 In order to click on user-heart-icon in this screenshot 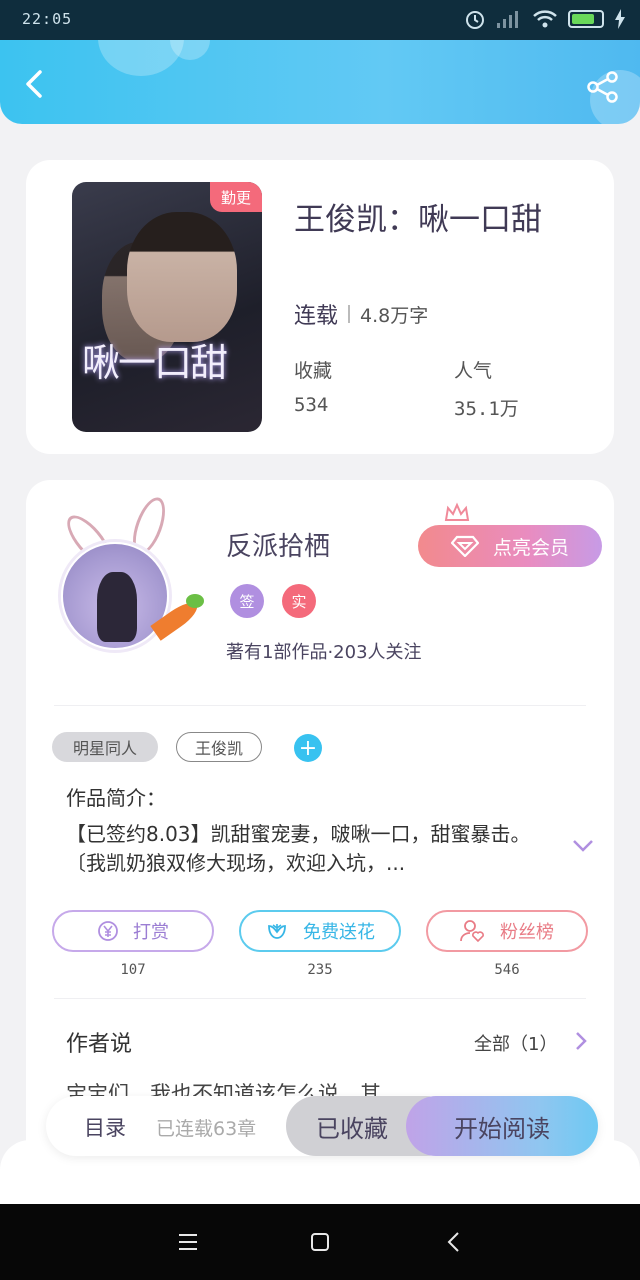, I will do `click(472, 931)`.